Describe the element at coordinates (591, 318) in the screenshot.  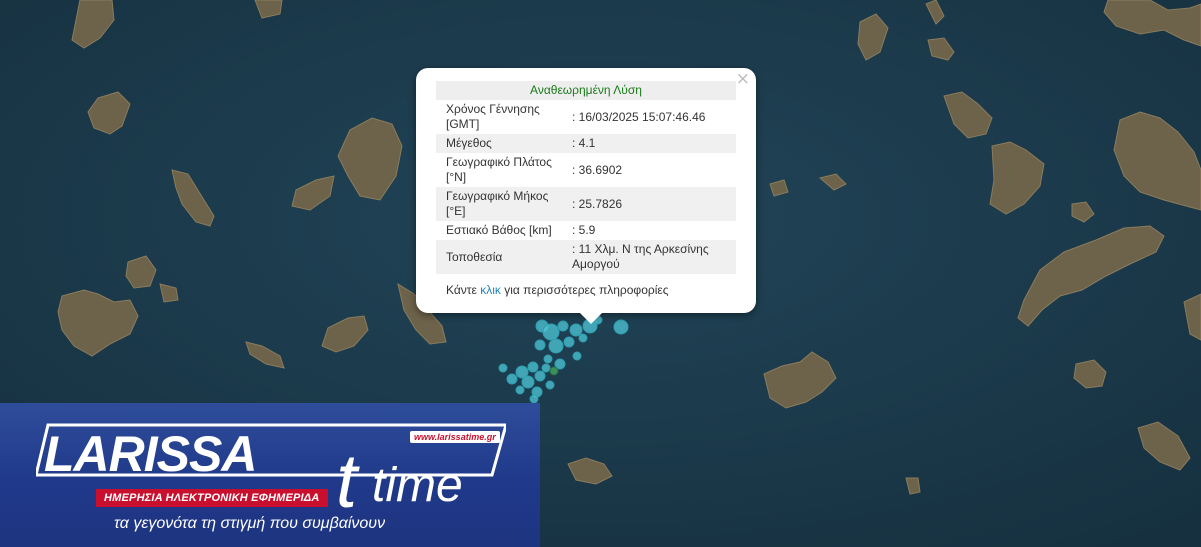
I see `popup-pointer` at that location.